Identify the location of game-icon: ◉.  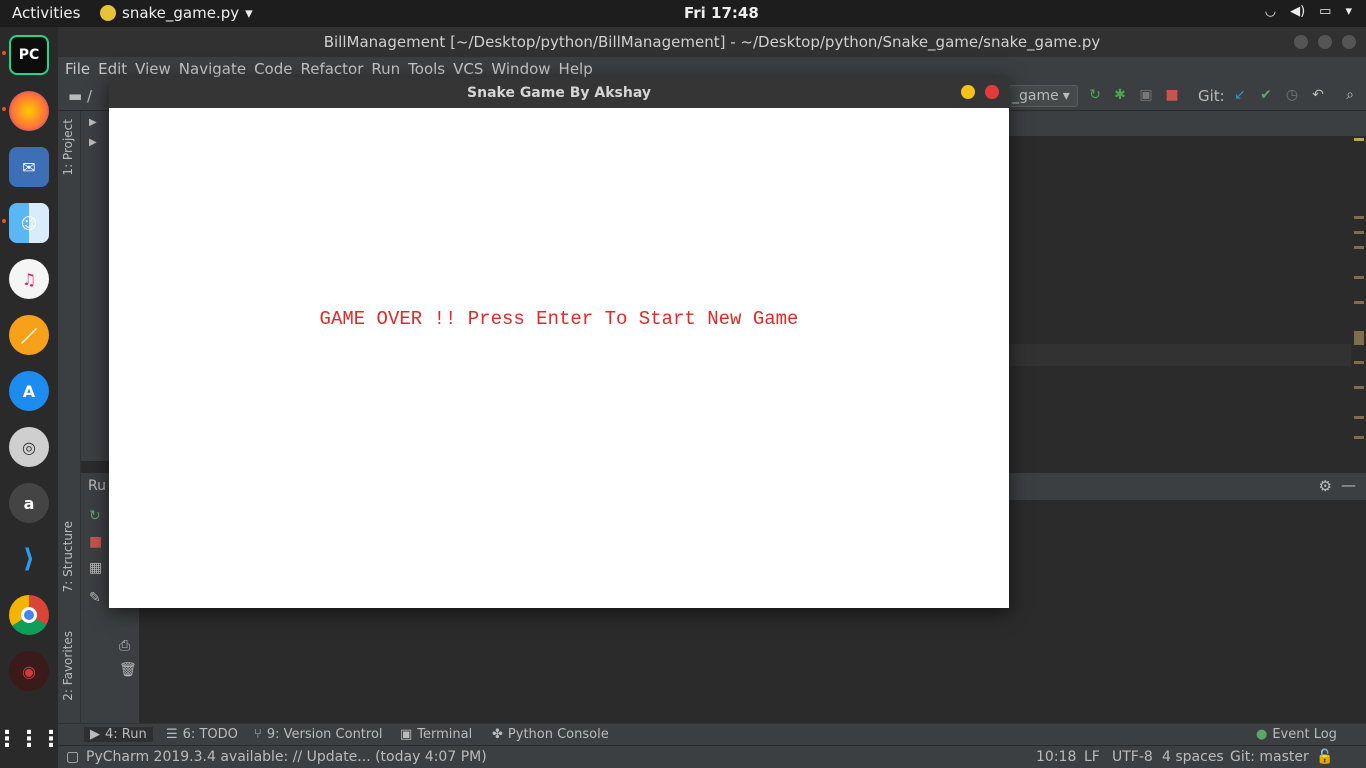
(29, 671).